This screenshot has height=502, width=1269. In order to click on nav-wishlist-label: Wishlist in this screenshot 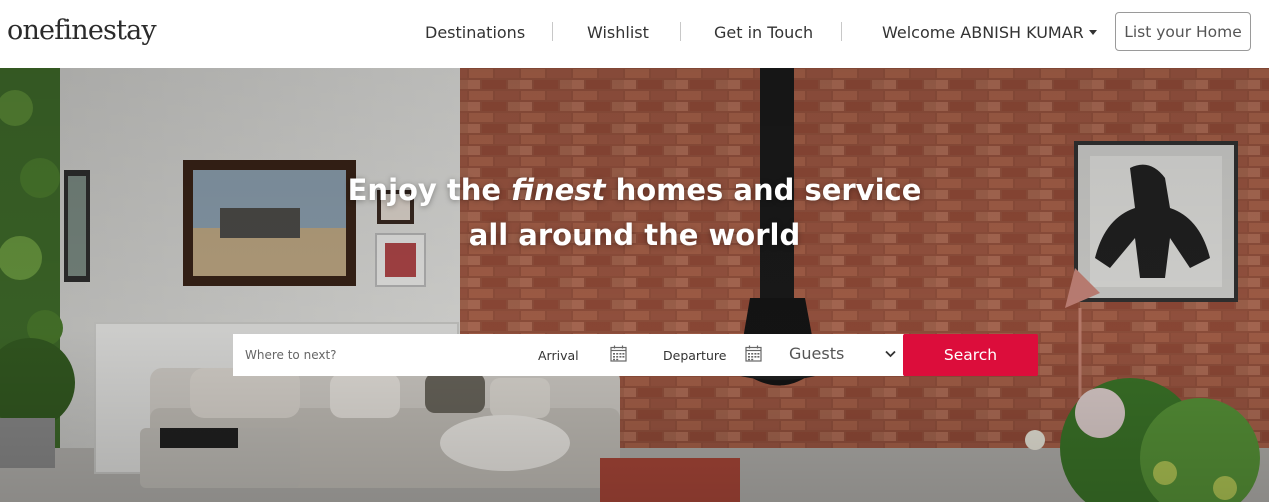, I will do `click(618, 32)`.